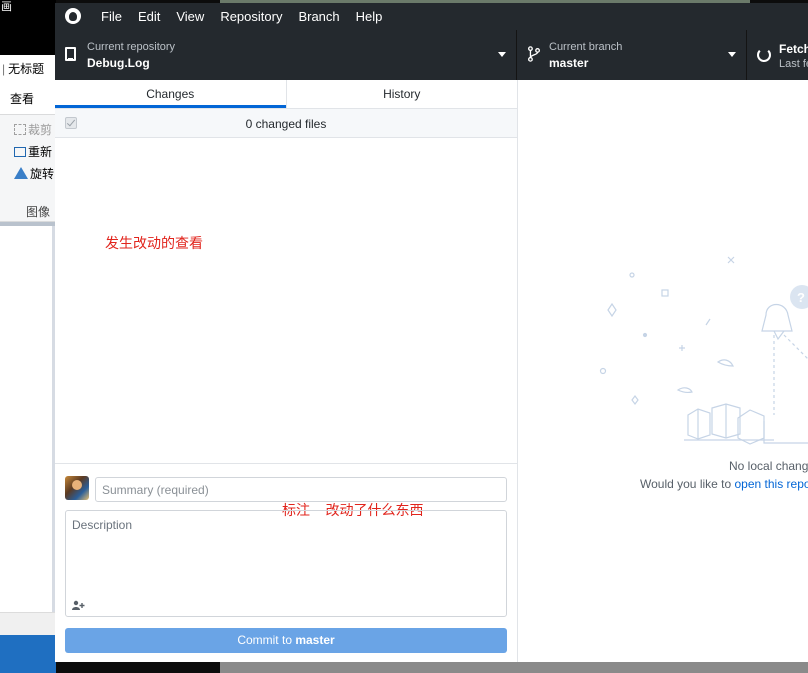  Describe the element at coordinates (315, 640) in the screenshot. I see `commit-button-branch: master` at that location.